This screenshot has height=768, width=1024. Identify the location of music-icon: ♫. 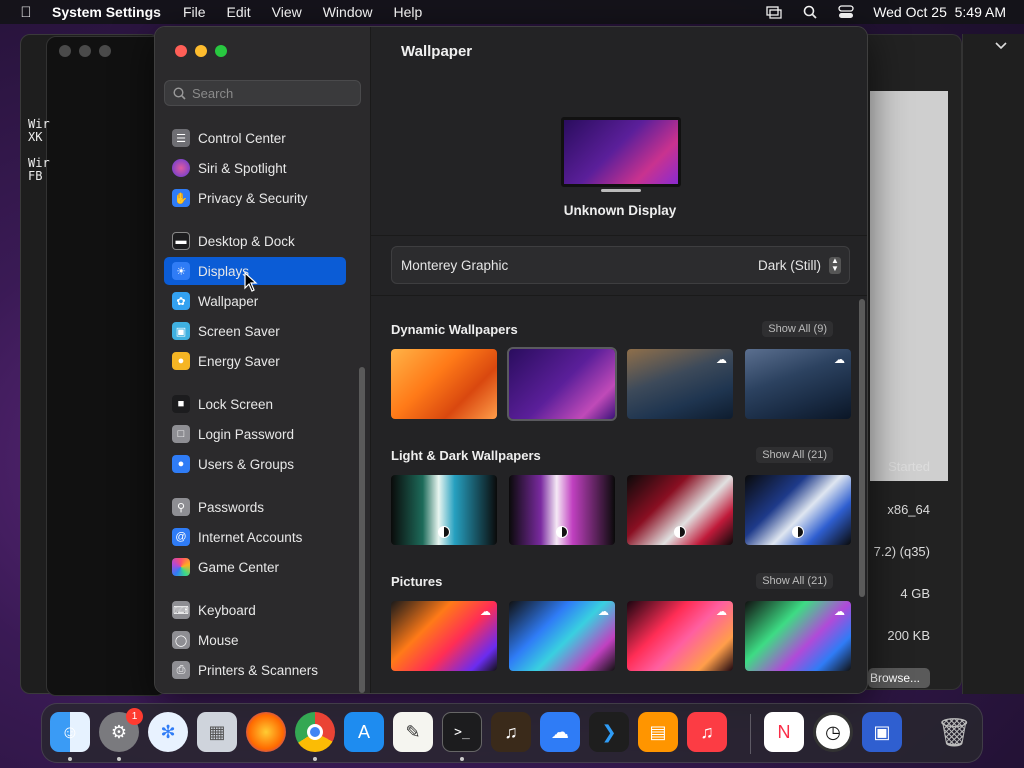
(707, 732).